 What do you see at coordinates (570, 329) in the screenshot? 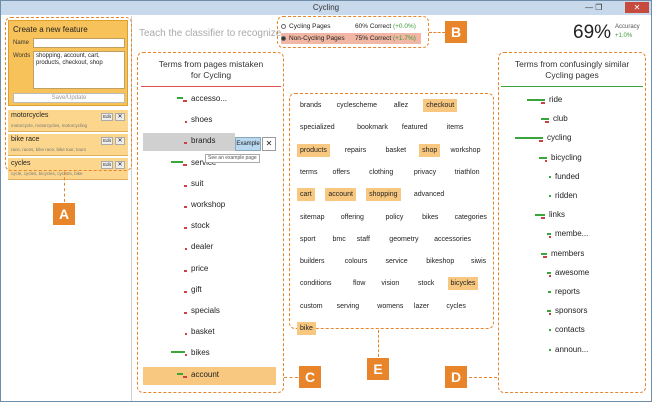
I see `right-term-item: contacts` at bounding box center [570, 329].